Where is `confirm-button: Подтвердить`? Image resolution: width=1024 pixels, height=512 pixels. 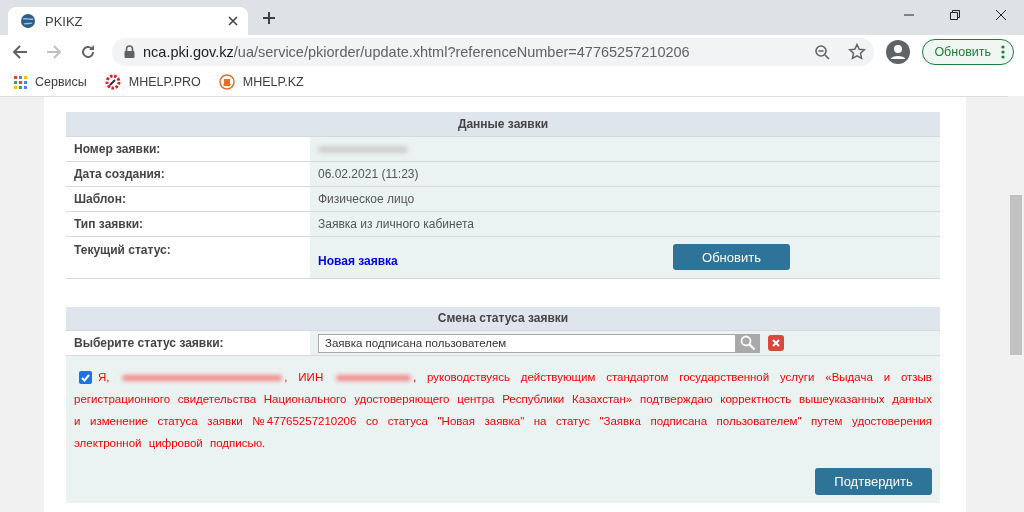 confirm-button: Подтвердить is located at coordinates (873, 481).